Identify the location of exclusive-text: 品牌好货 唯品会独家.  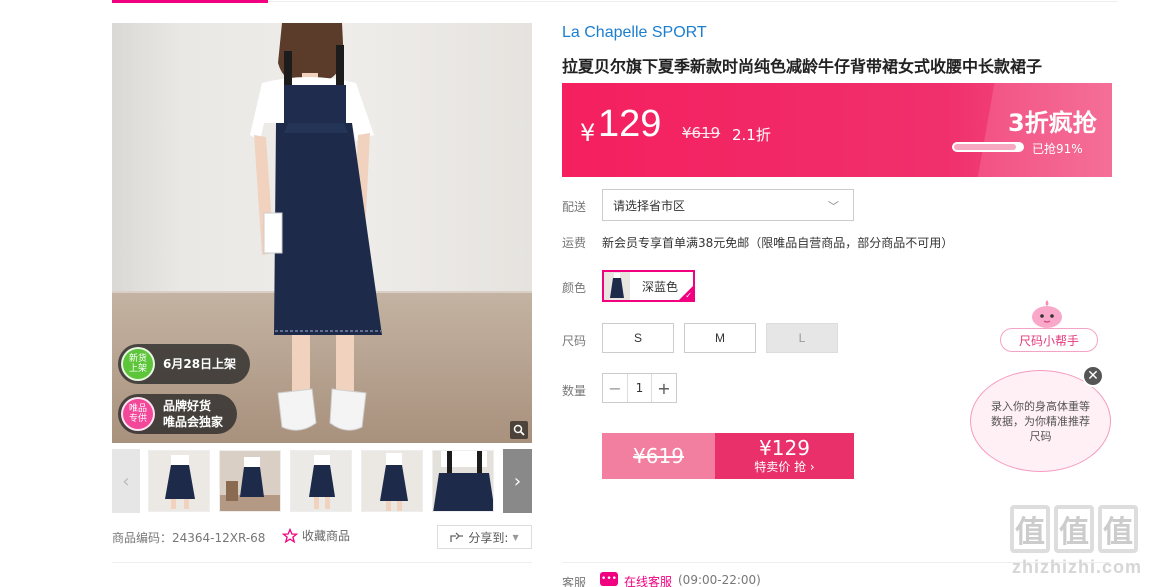
(193, 414).